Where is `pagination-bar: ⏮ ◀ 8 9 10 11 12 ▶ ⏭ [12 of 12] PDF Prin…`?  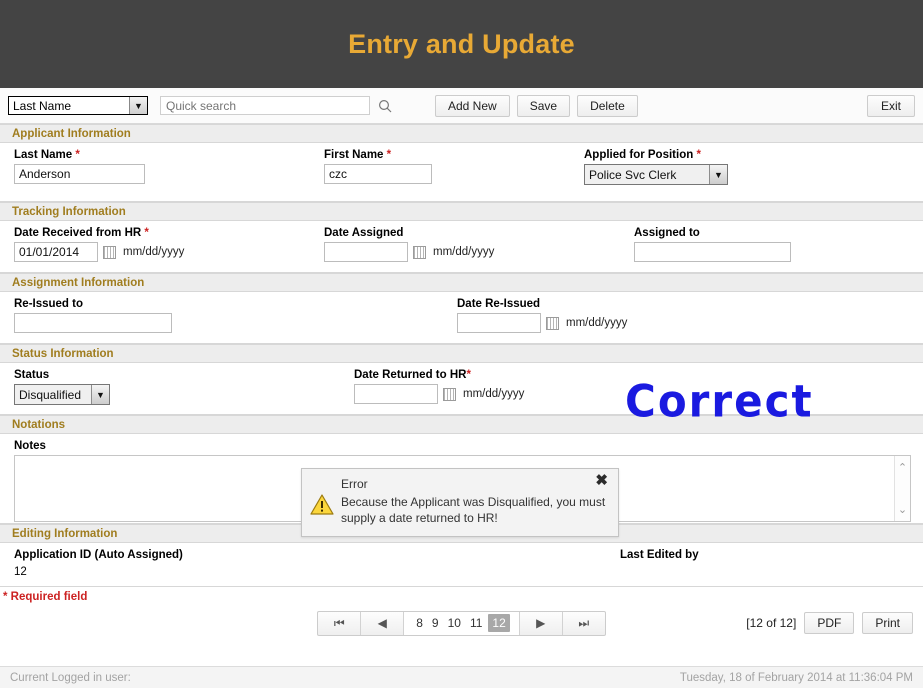
pagination-bar: ⏮ ◀ 8 9 10 11 12 ▶ ⏭ [12 of 12] PDF Prin… is located at coordinates (461, 623).